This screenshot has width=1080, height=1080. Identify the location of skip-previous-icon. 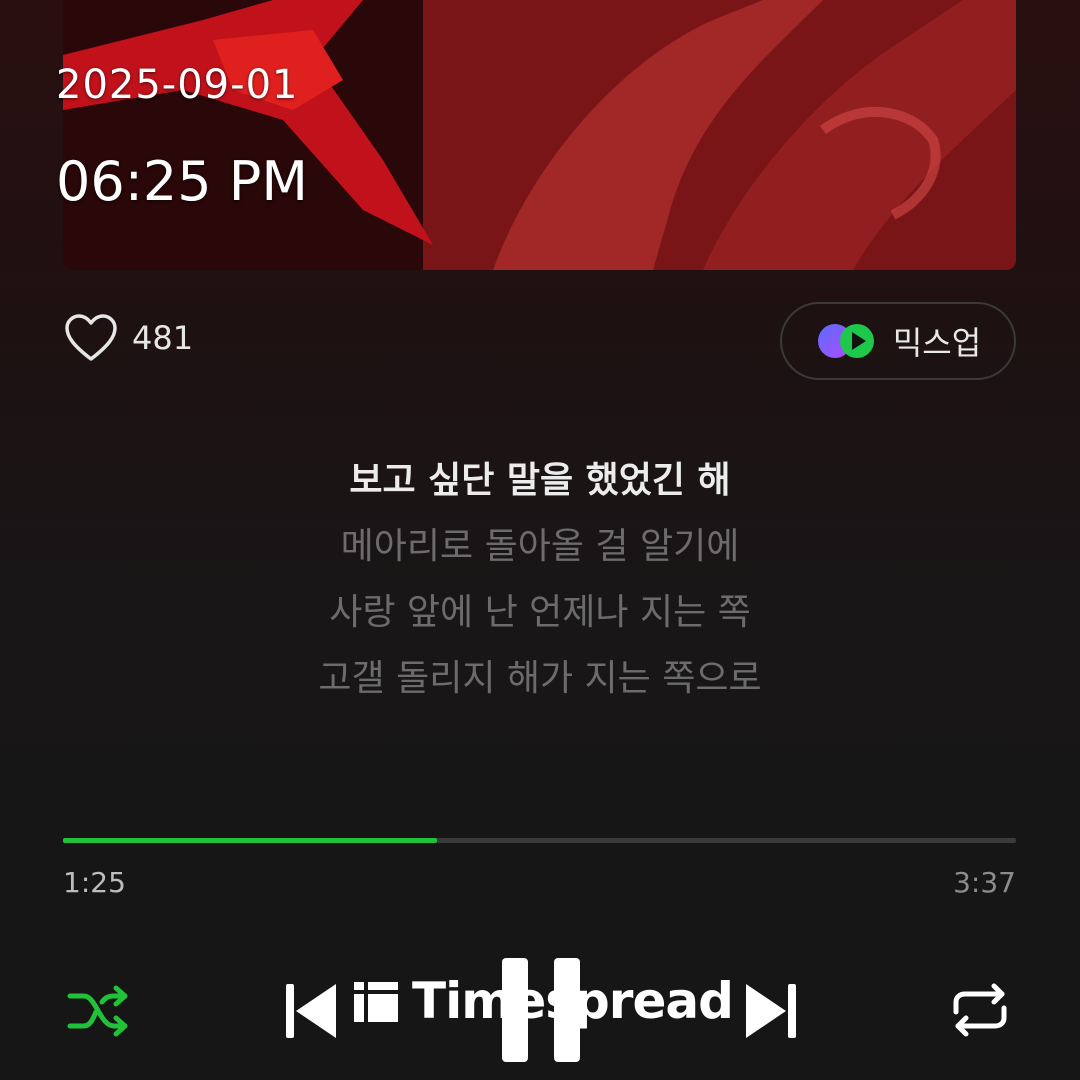
(311, 1011).